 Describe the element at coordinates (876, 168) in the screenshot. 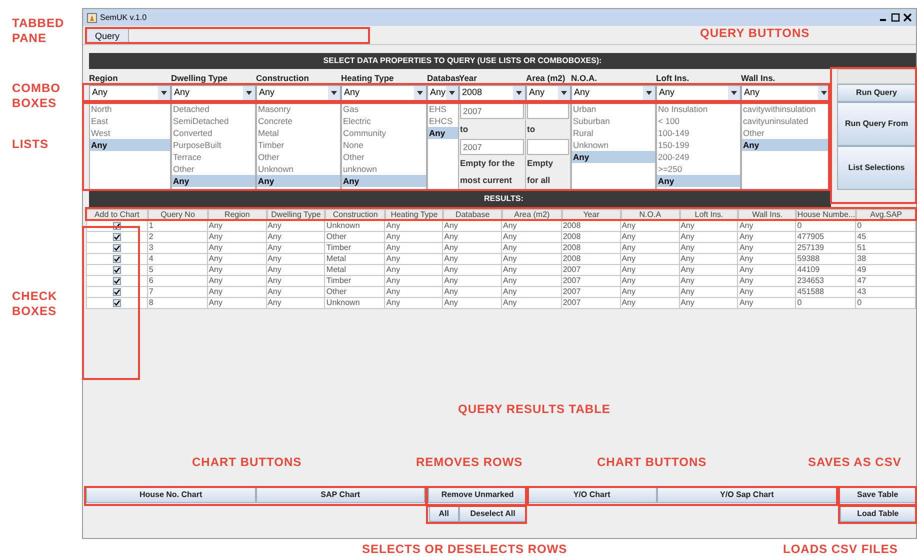

I see `query-button: List Selections` at that location.